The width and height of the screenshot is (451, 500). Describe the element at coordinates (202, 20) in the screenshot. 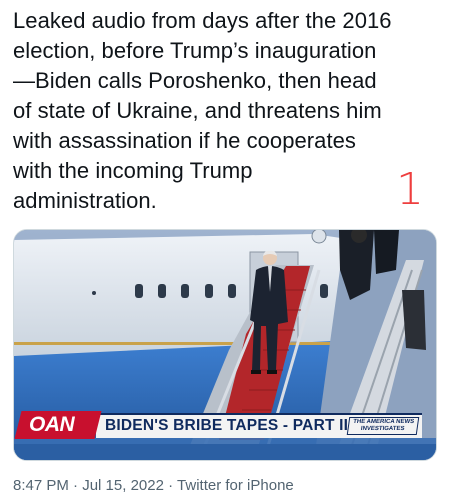

I see `tweet-text-line: Leaked audio from days after the 2016` at that location.